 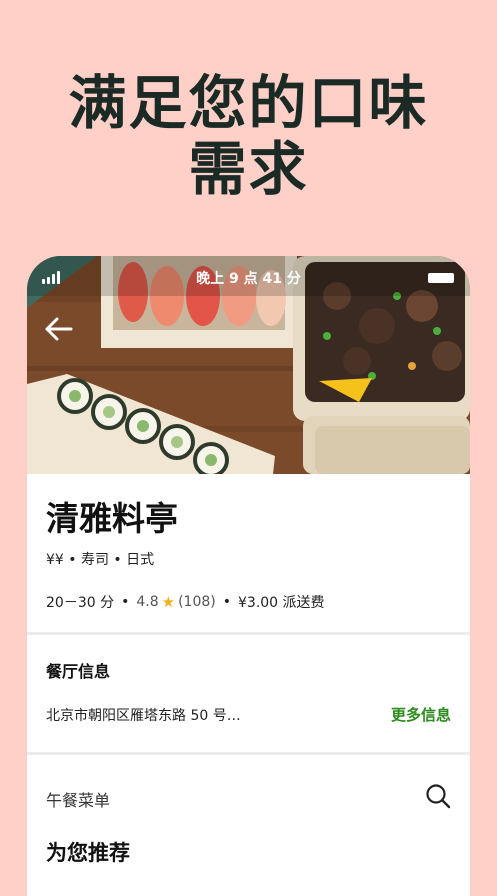 I want to click on back-arrow-icon, so click(x=59, y=329).